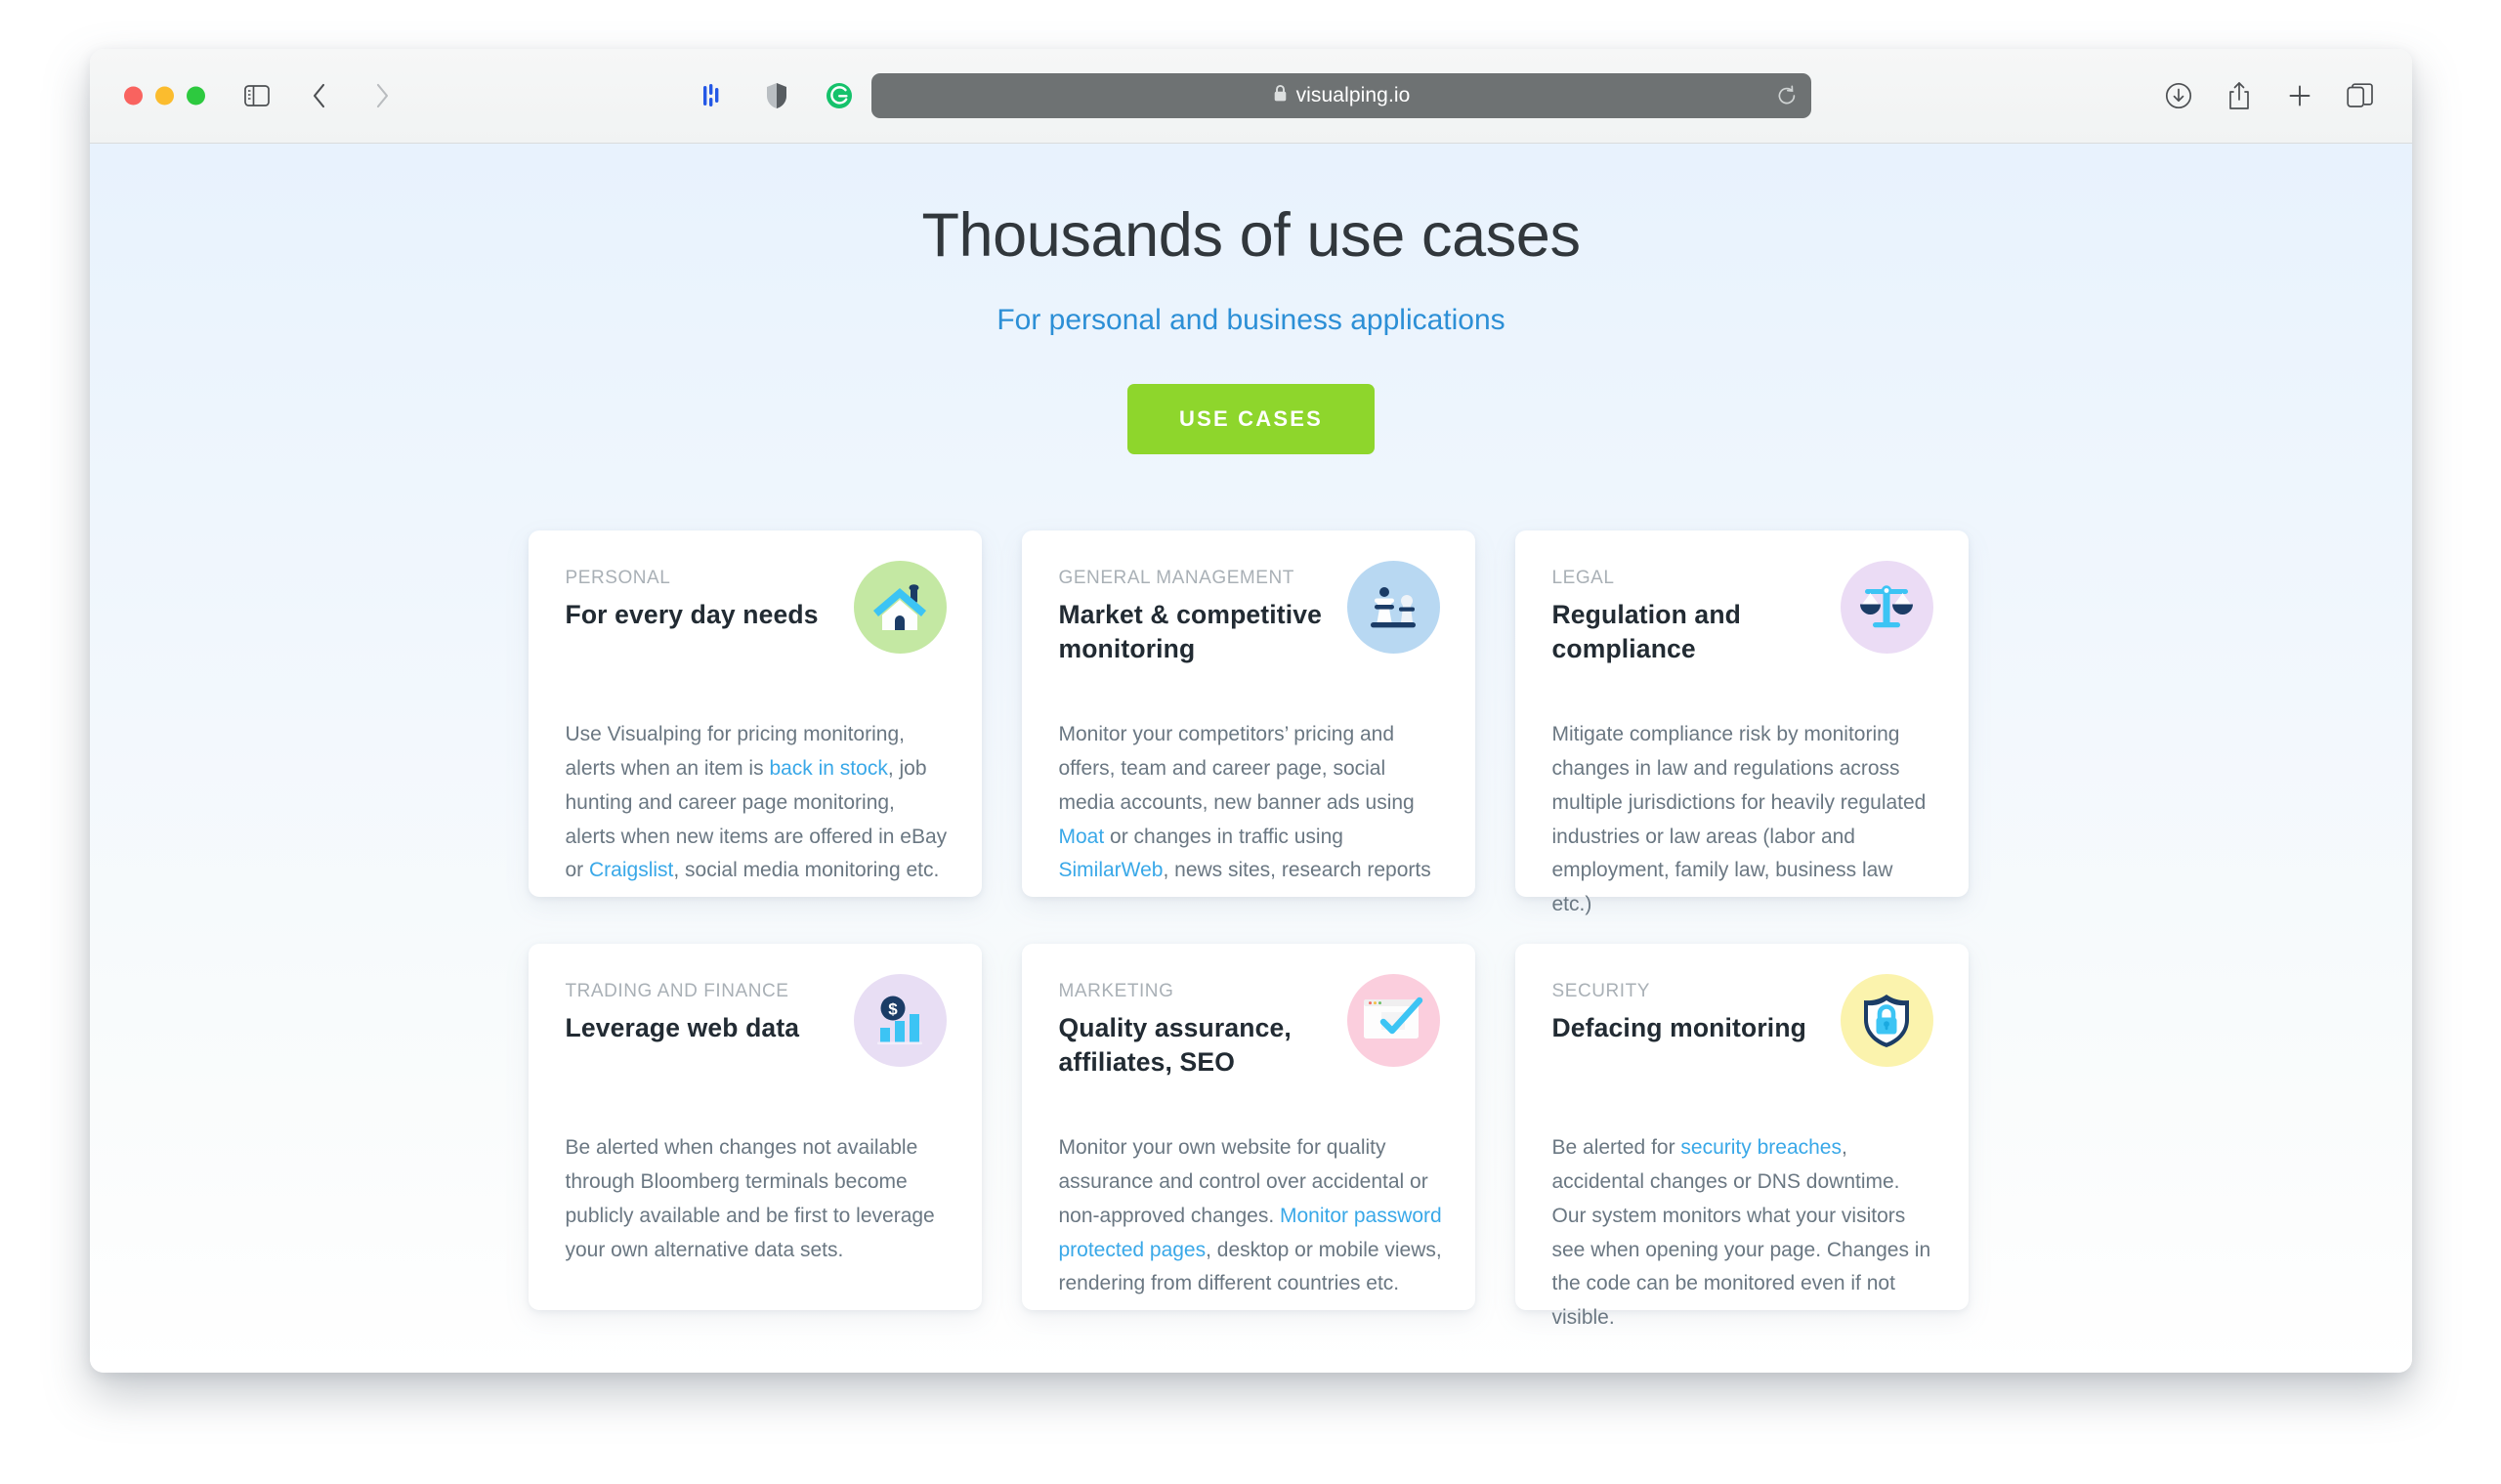 The width and height of the screenshot is (2501, 1484). I want to click on url-text: visualping.io, so click(1353, 95).